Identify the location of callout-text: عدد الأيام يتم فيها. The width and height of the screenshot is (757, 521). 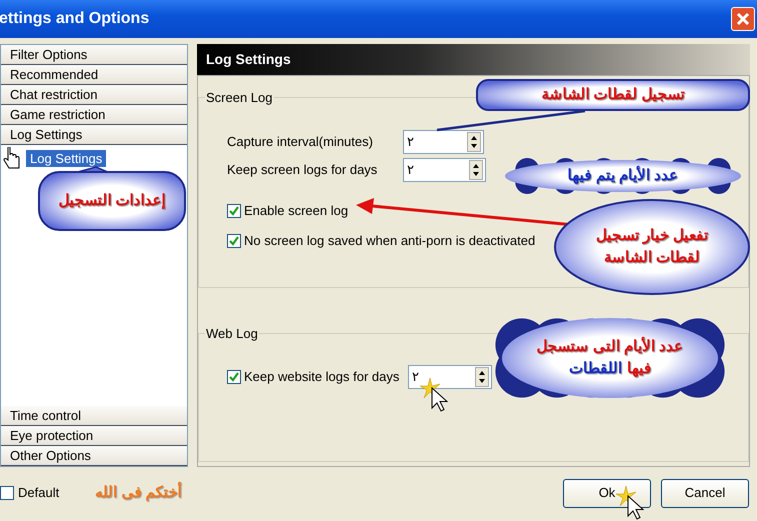
(623, 175).